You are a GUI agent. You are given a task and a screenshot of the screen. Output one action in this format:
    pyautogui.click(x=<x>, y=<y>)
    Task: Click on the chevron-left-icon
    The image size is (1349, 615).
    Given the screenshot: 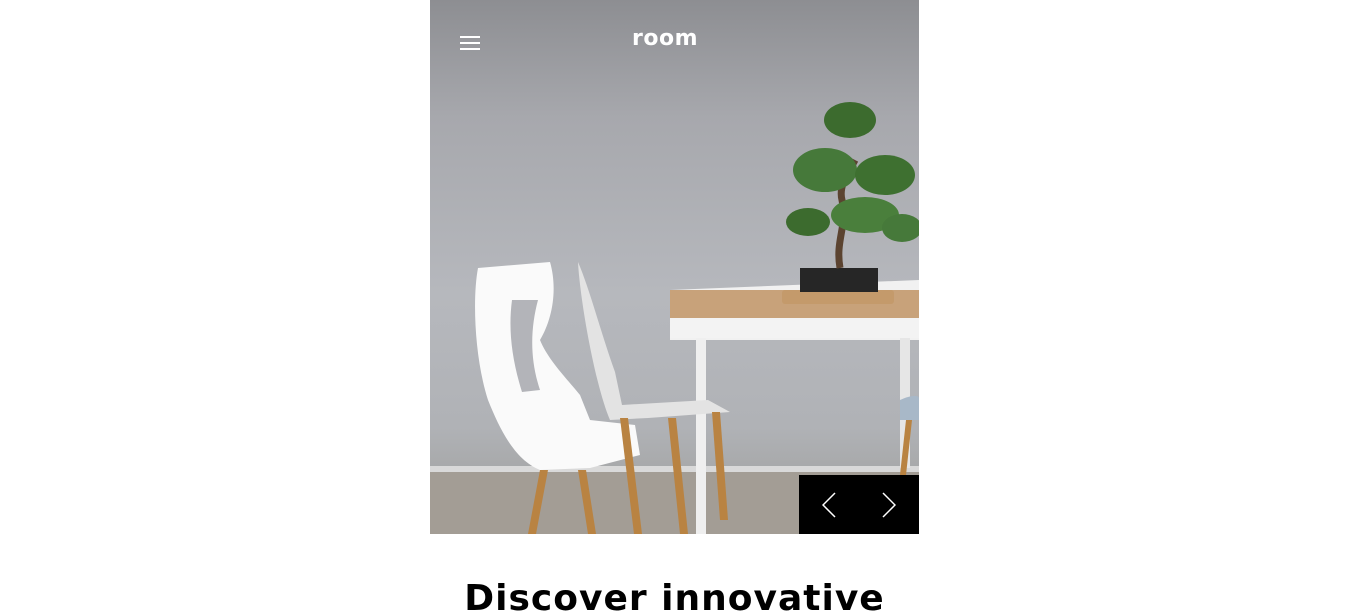 What is the action you would take?
    pyautogui.click(x=829, y=504)
    